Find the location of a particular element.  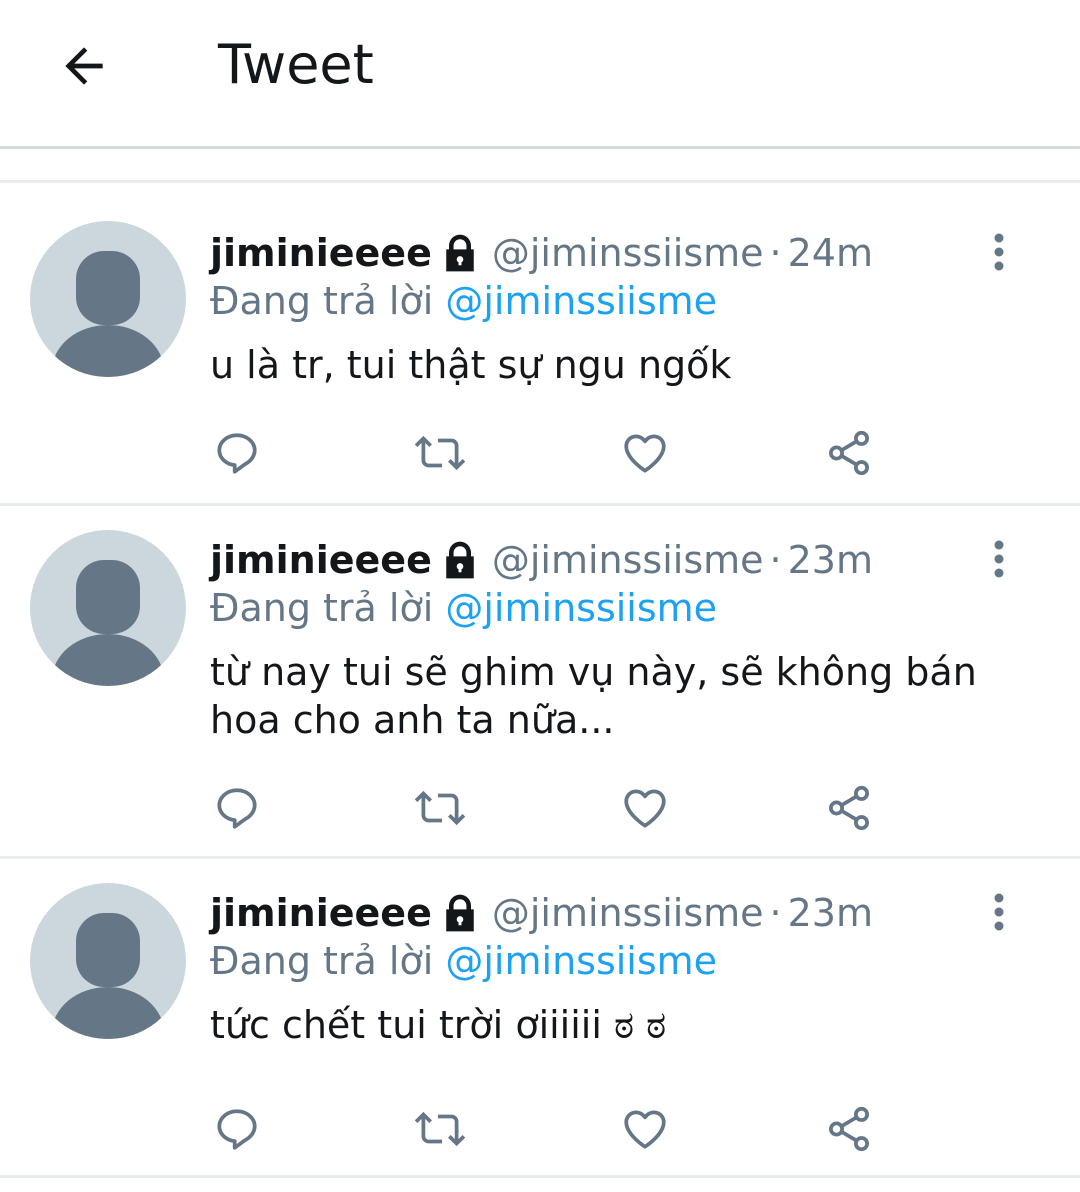

tweet-text: tức chết tui trời ơiiiiii ಠ ಠ is located at coordinates (438, 1025).